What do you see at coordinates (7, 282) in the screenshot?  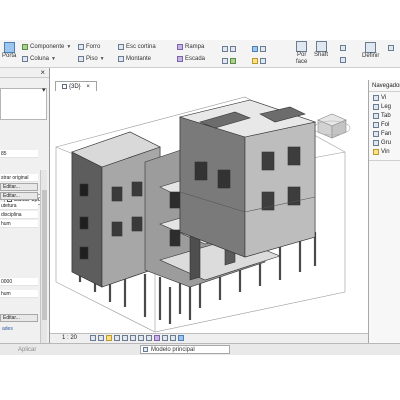 I see `property-text: 0000` at bounding box center [7, 282].